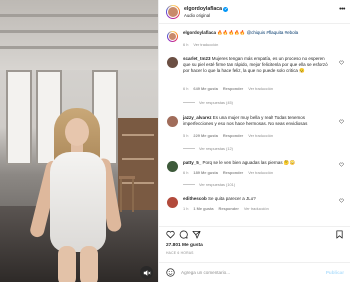  What do you see at coordinates (209, 184) in the screenshot?
I see `view-replies-button: Ver respuestas (101)` at bounding box center [209, 184].